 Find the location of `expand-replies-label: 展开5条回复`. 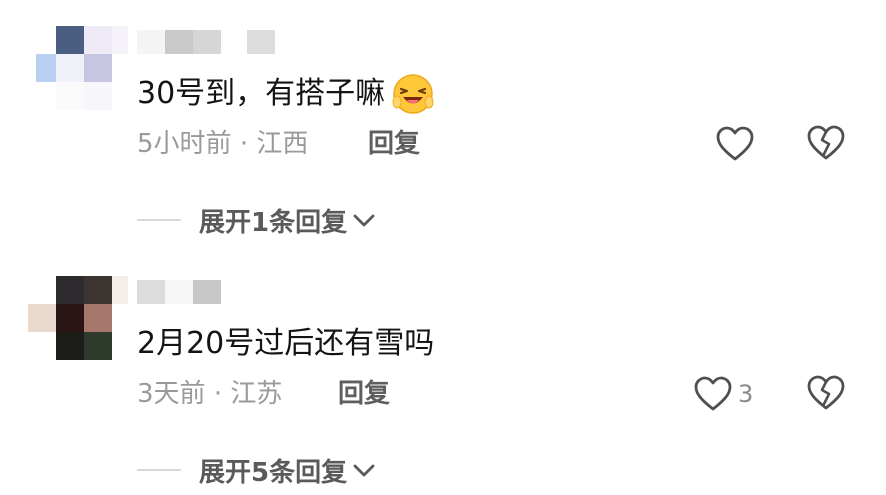

expand-replies-label: 展开5条回复 is located at coordinates (273, 472).